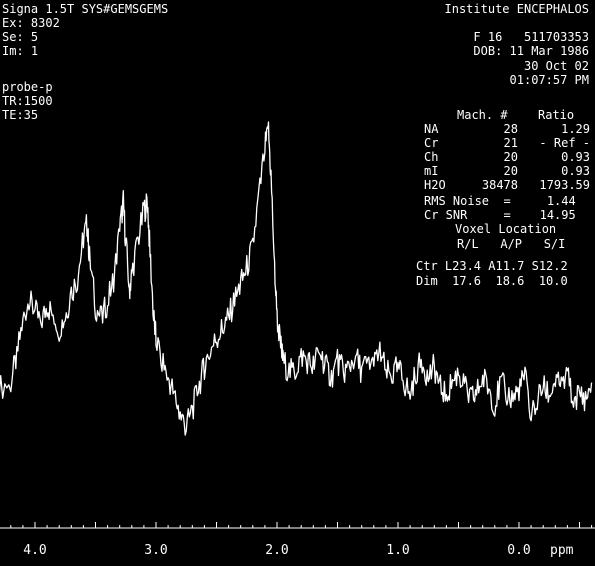 This screenshot has height=566, width=595. I want to click on table-header-mach: Mach. #, so click(482, 115).